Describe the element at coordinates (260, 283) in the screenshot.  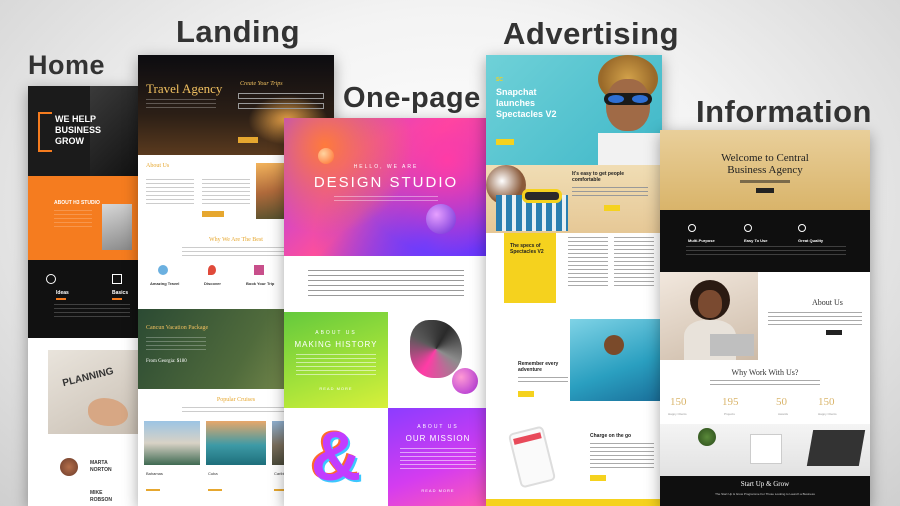
I see `feature-book-your-trip: Book Your Trip` at that location.